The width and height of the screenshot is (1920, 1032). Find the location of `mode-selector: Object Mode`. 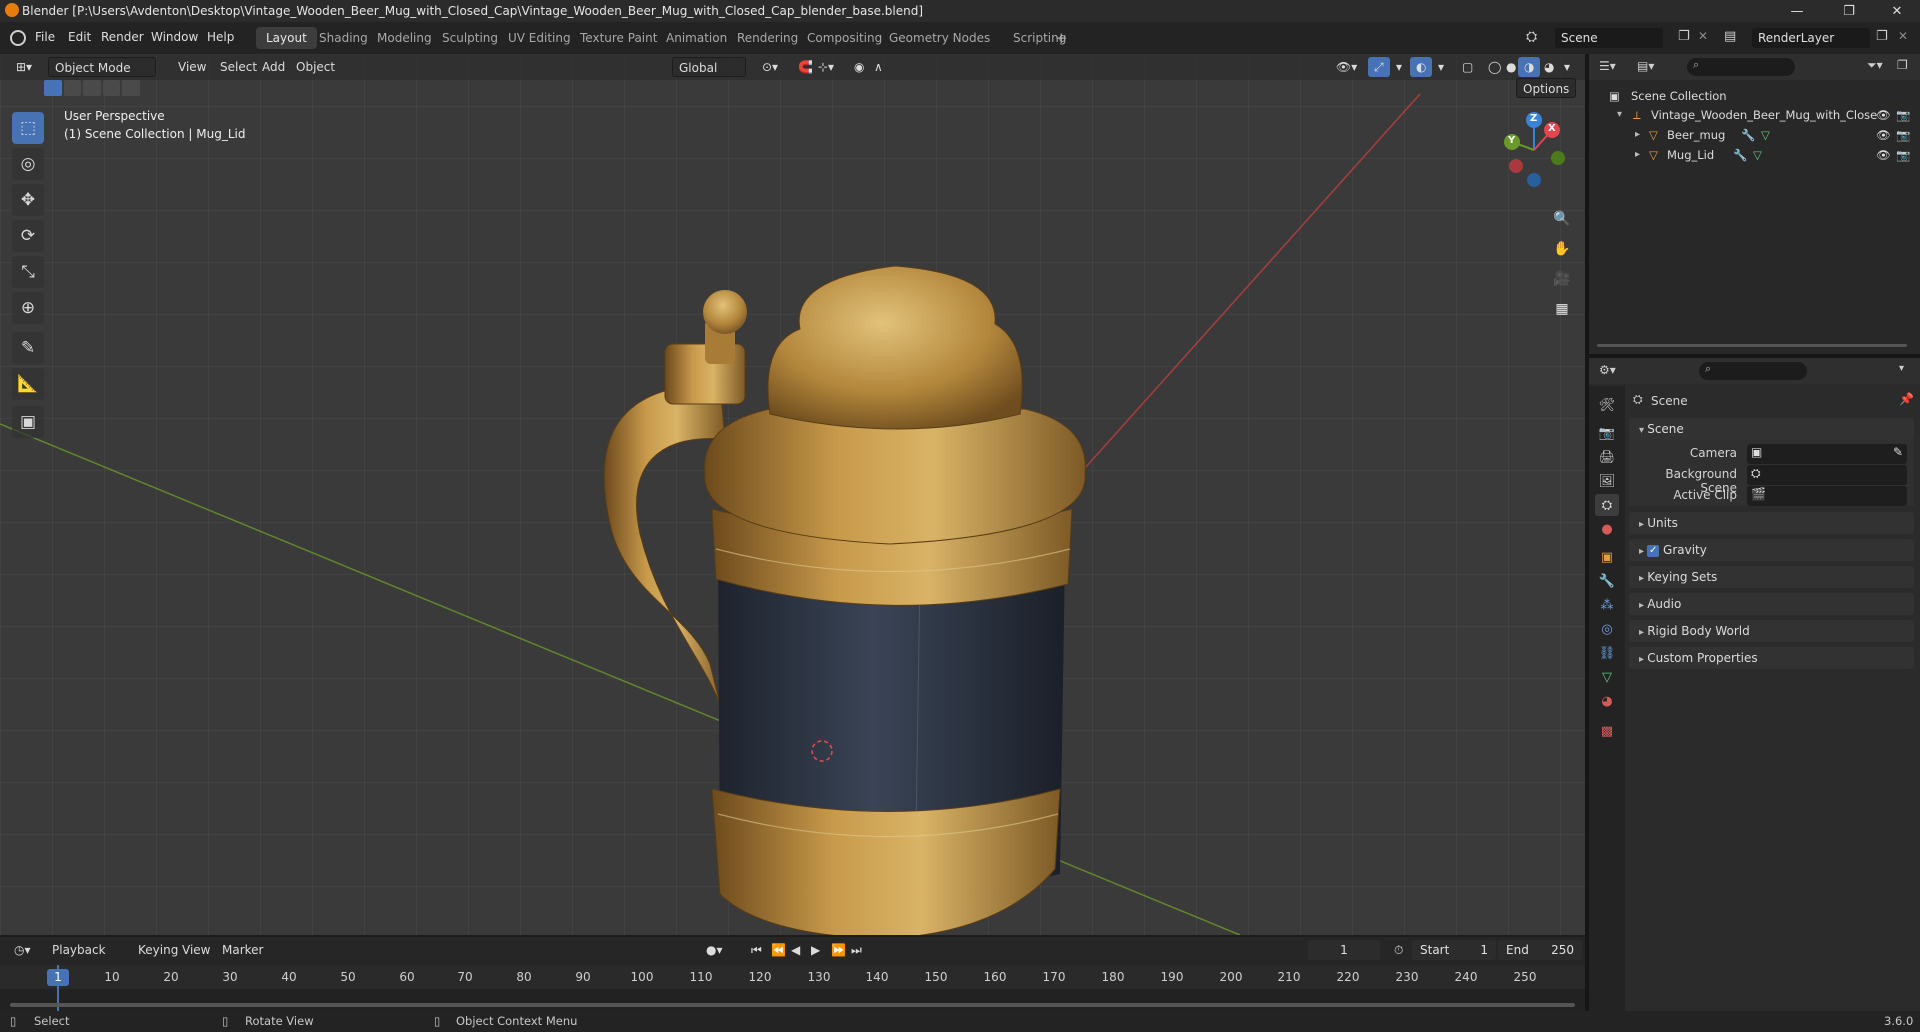

mode-selector: Object Mode is located at coordinates (102, 67).